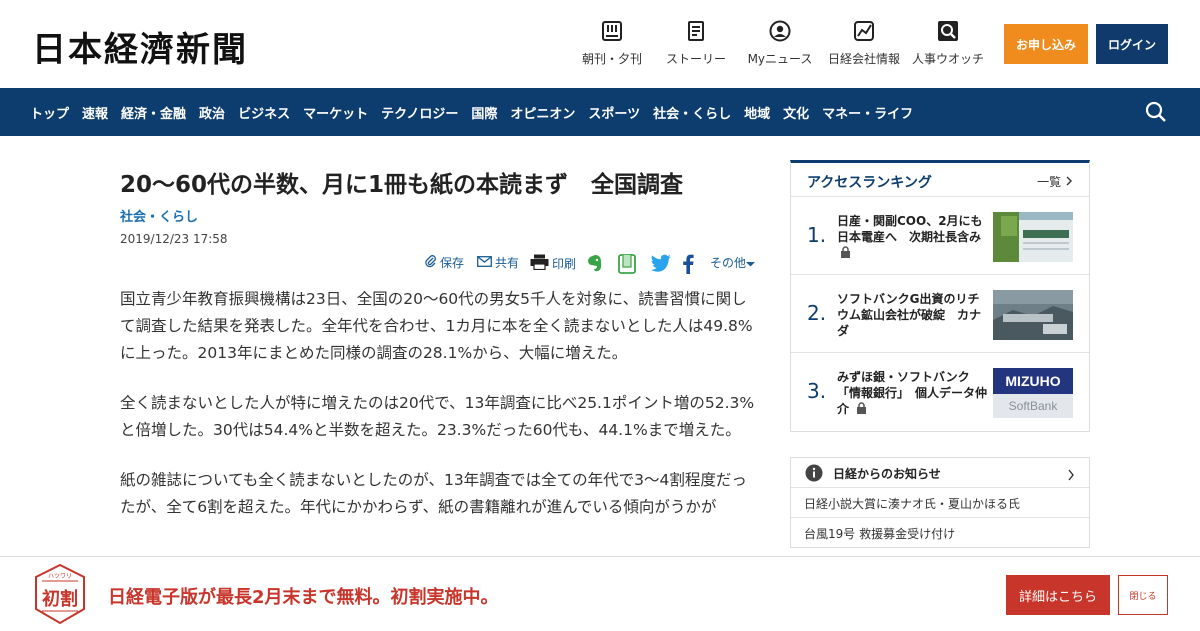 Image resolution: width=1200 pixels, height=631 pixels. Describe the element at coordinates (432, 262) in the screenshot. I see `paperclip-icon` at that location.